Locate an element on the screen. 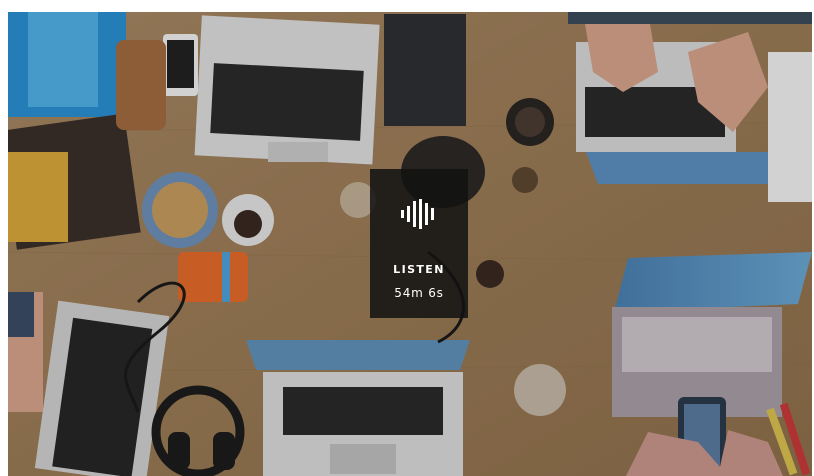 The width and height of the screenshot is (814, 476). audio-duration: 54m 6s is located at coordinates (419, 293).